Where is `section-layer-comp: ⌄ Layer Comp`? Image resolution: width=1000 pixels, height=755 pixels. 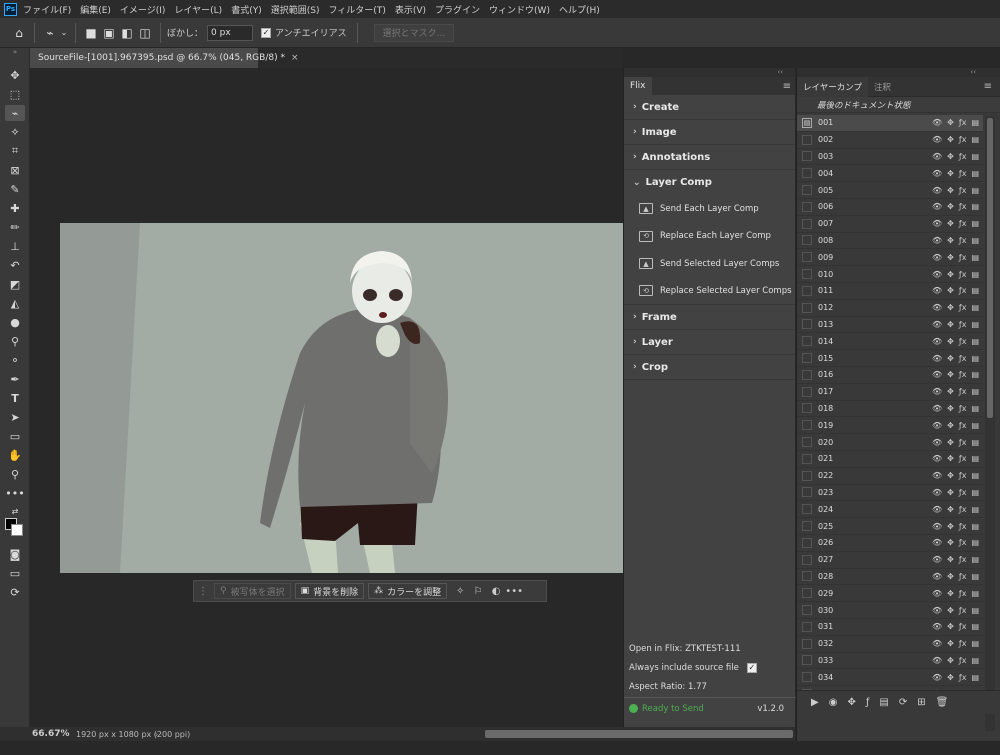
section-layer-comp: ⌄ Layer Comp is located at coordinates (709, 182).